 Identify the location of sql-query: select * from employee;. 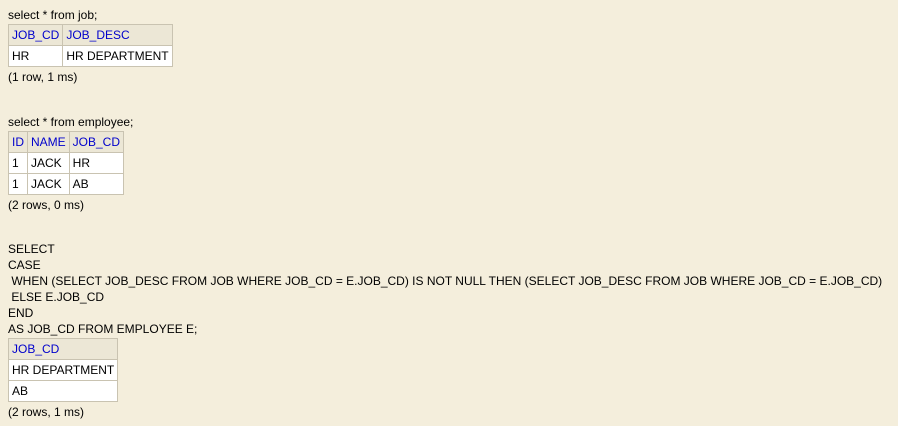
(70, 122).